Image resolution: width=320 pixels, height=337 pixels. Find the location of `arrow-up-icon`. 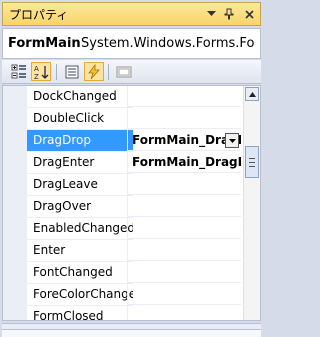

arrow-up-icon is located at coordinates (252, 94).